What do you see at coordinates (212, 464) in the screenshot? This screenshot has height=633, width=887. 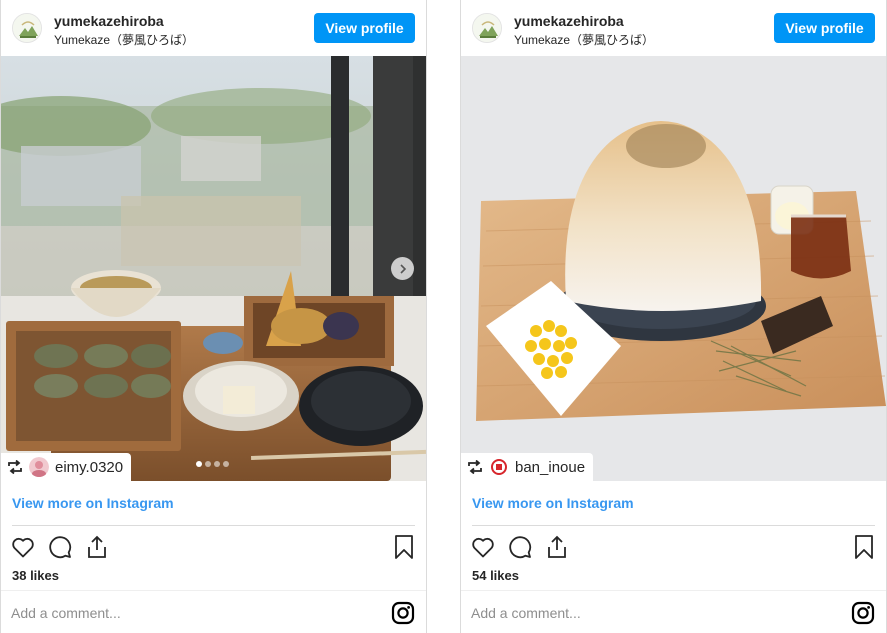 I see `carousel-indicator` at bounding box center [212, 464].